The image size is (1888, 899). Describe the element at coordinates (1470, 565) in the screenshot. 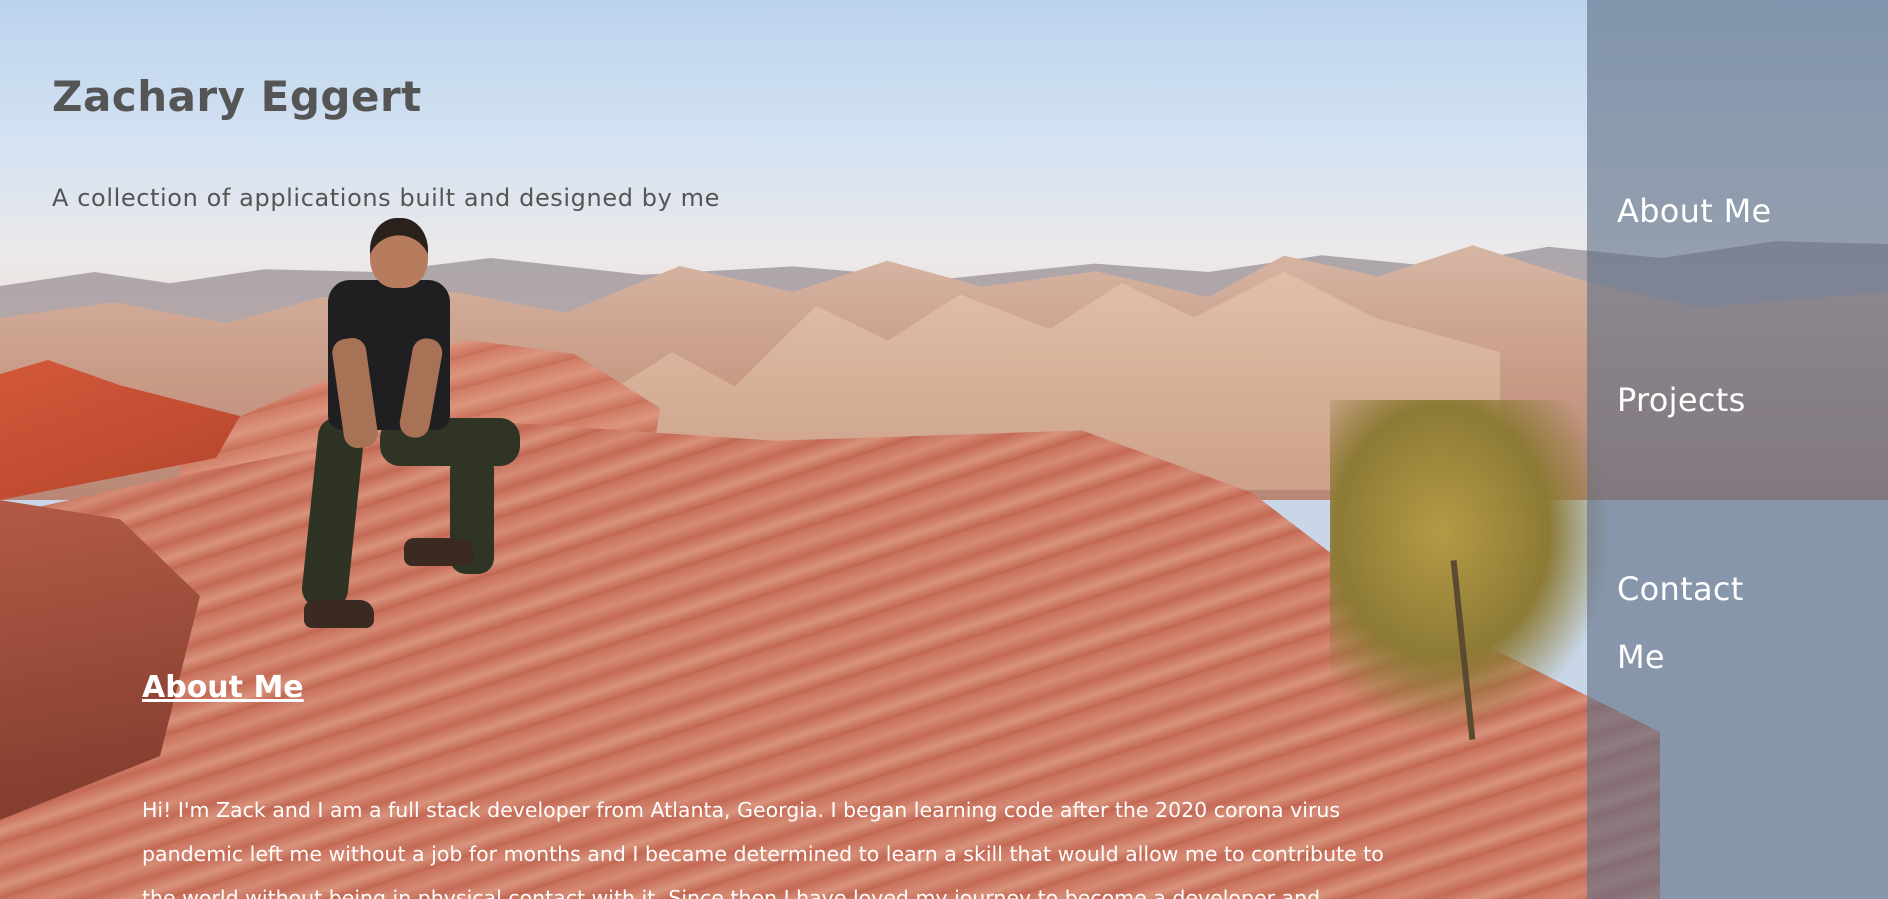

I see `desert-bush` at that location.